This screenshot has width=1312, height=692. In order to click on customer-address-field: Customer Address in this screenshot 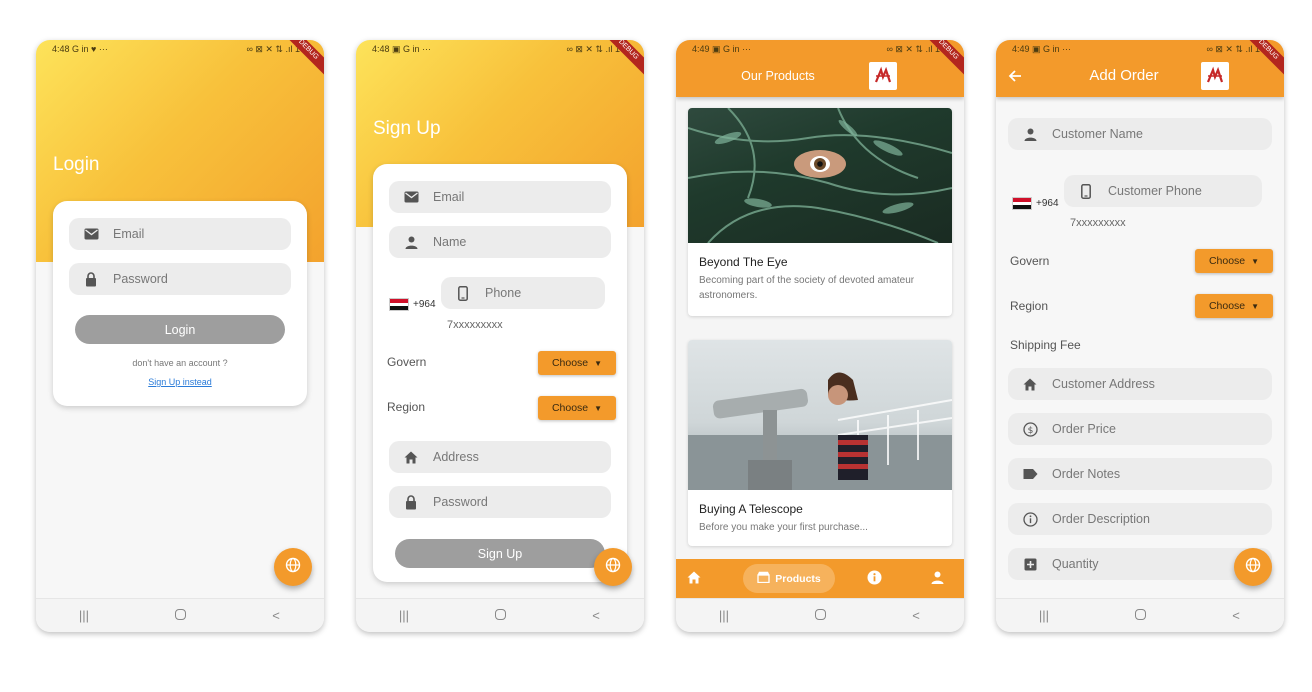, I will do `click(1140, 384)`.